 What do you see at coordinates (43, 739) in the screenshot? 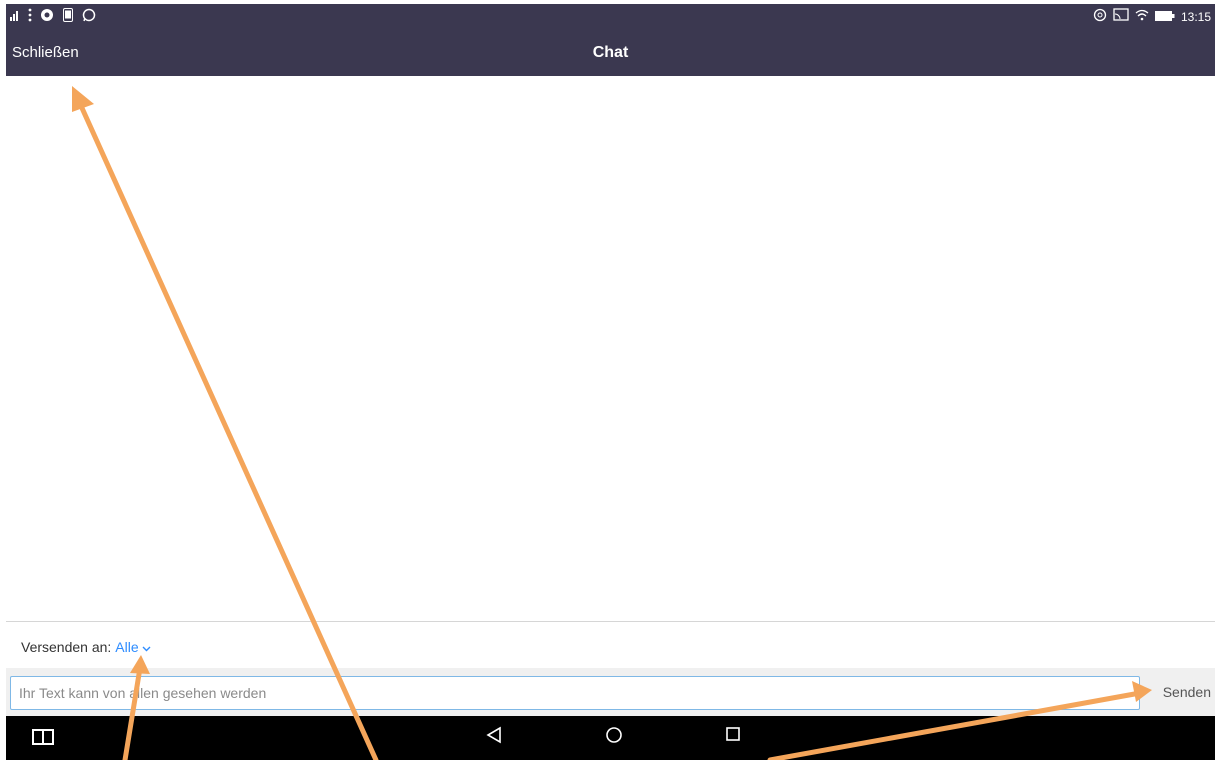
I see `multi-window-icon` at bounding box center [43, 739].